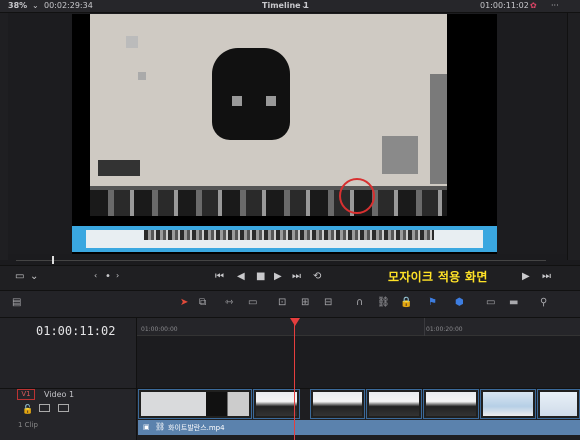 This screenshot has width=580, height=440. I want to click on zoom-level: 38%, so click(17, 5).